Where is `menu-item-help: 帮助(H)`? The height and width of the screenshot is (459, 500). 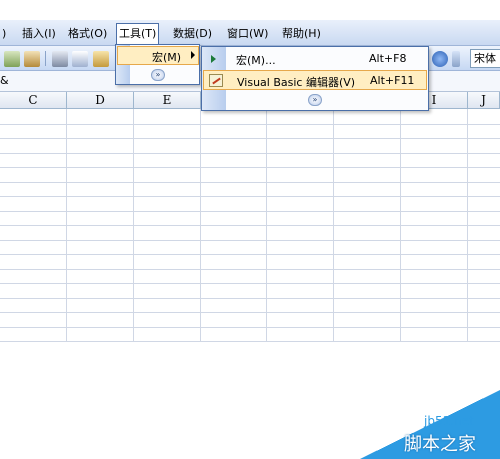
menu-item-help: 帮助(H) is located at coordinates (301, 33).